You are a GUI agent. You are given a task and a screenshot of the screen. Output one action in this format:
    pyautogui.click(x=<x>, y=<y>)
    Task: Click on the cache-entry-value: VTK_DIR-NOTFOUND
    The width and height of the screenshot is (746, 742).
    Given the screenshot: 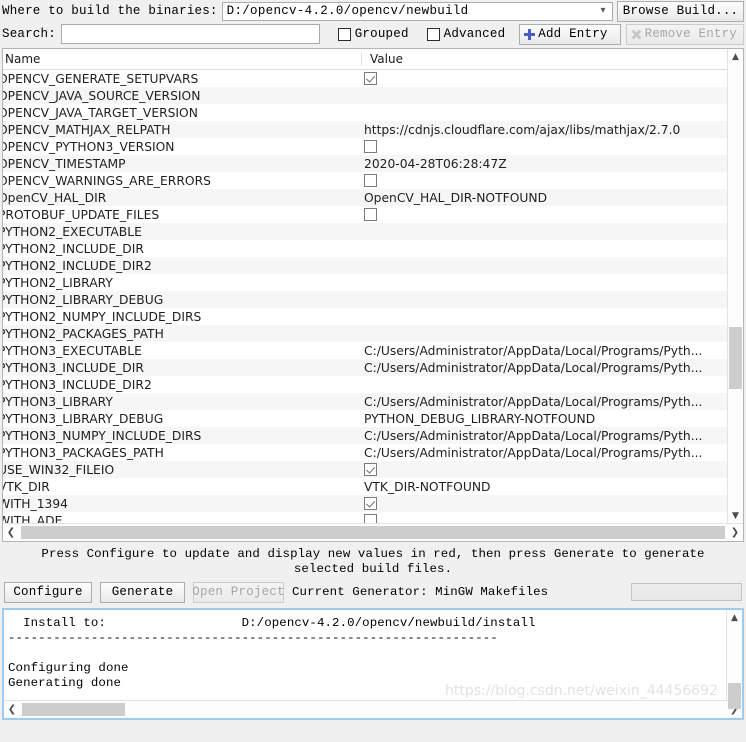 What is the action you would take?
    pyautogui.click(x=541, y=487)
    